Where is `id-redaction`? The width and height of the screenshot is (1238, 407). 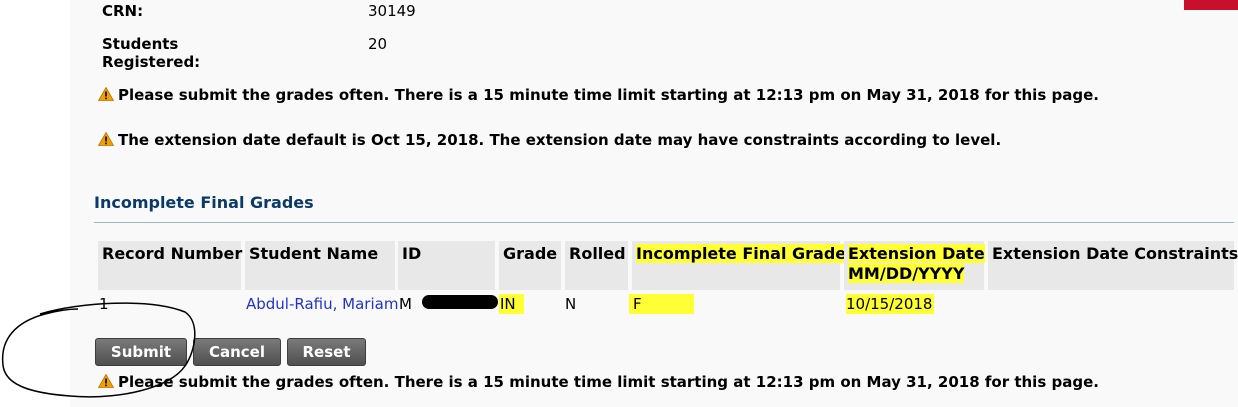
id-redaction is located at coordinates (460, 302).